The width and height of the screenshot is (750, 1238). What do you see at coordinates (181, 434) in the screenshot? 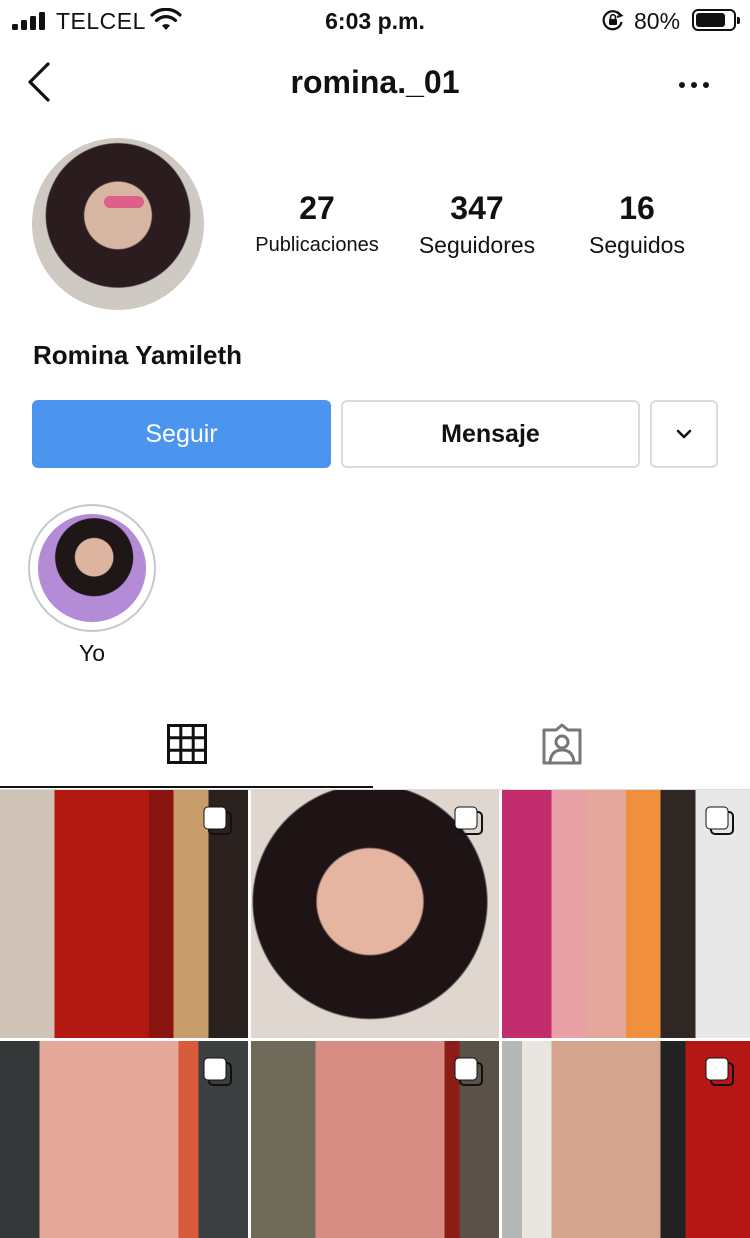
I see `follow-button: Seguir` at bounding box center [181, 434].